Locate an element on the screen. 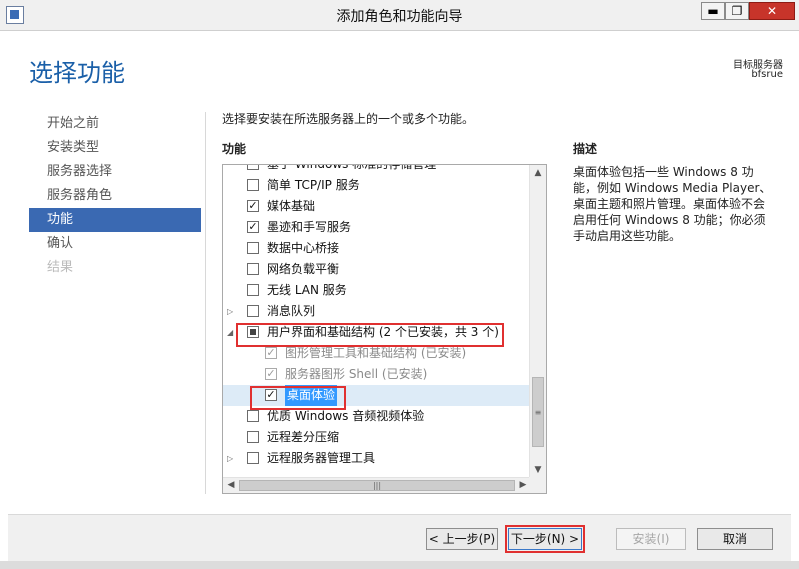 The height and width of the screenshot is (569, 799). instruction-text: 选择要安装在所选服务器上的一个或多个功能。 is located at coordinates (348, 119).